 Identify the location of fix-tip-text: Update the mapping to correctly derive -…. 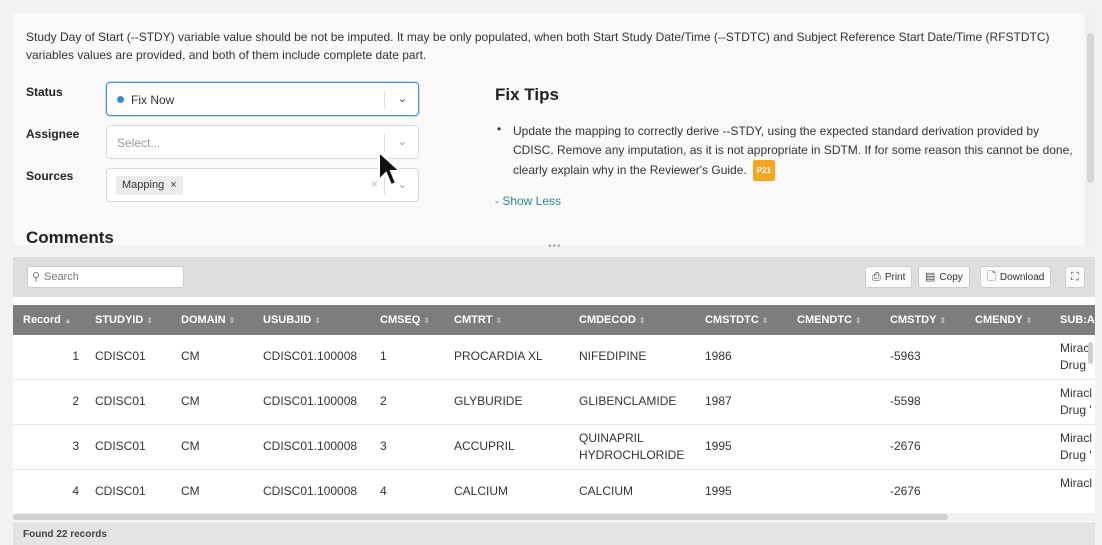
(795, 151).